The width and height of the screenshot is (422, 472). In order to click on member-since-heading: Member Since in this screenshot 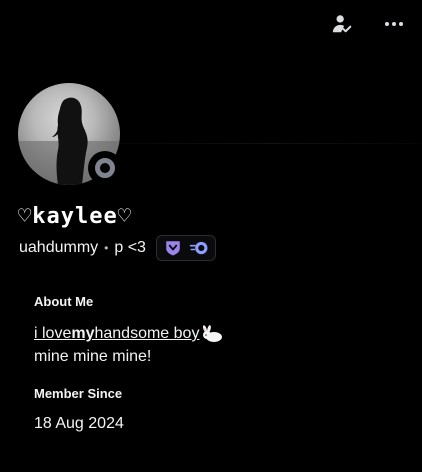, I will do `click(78, 393)`.